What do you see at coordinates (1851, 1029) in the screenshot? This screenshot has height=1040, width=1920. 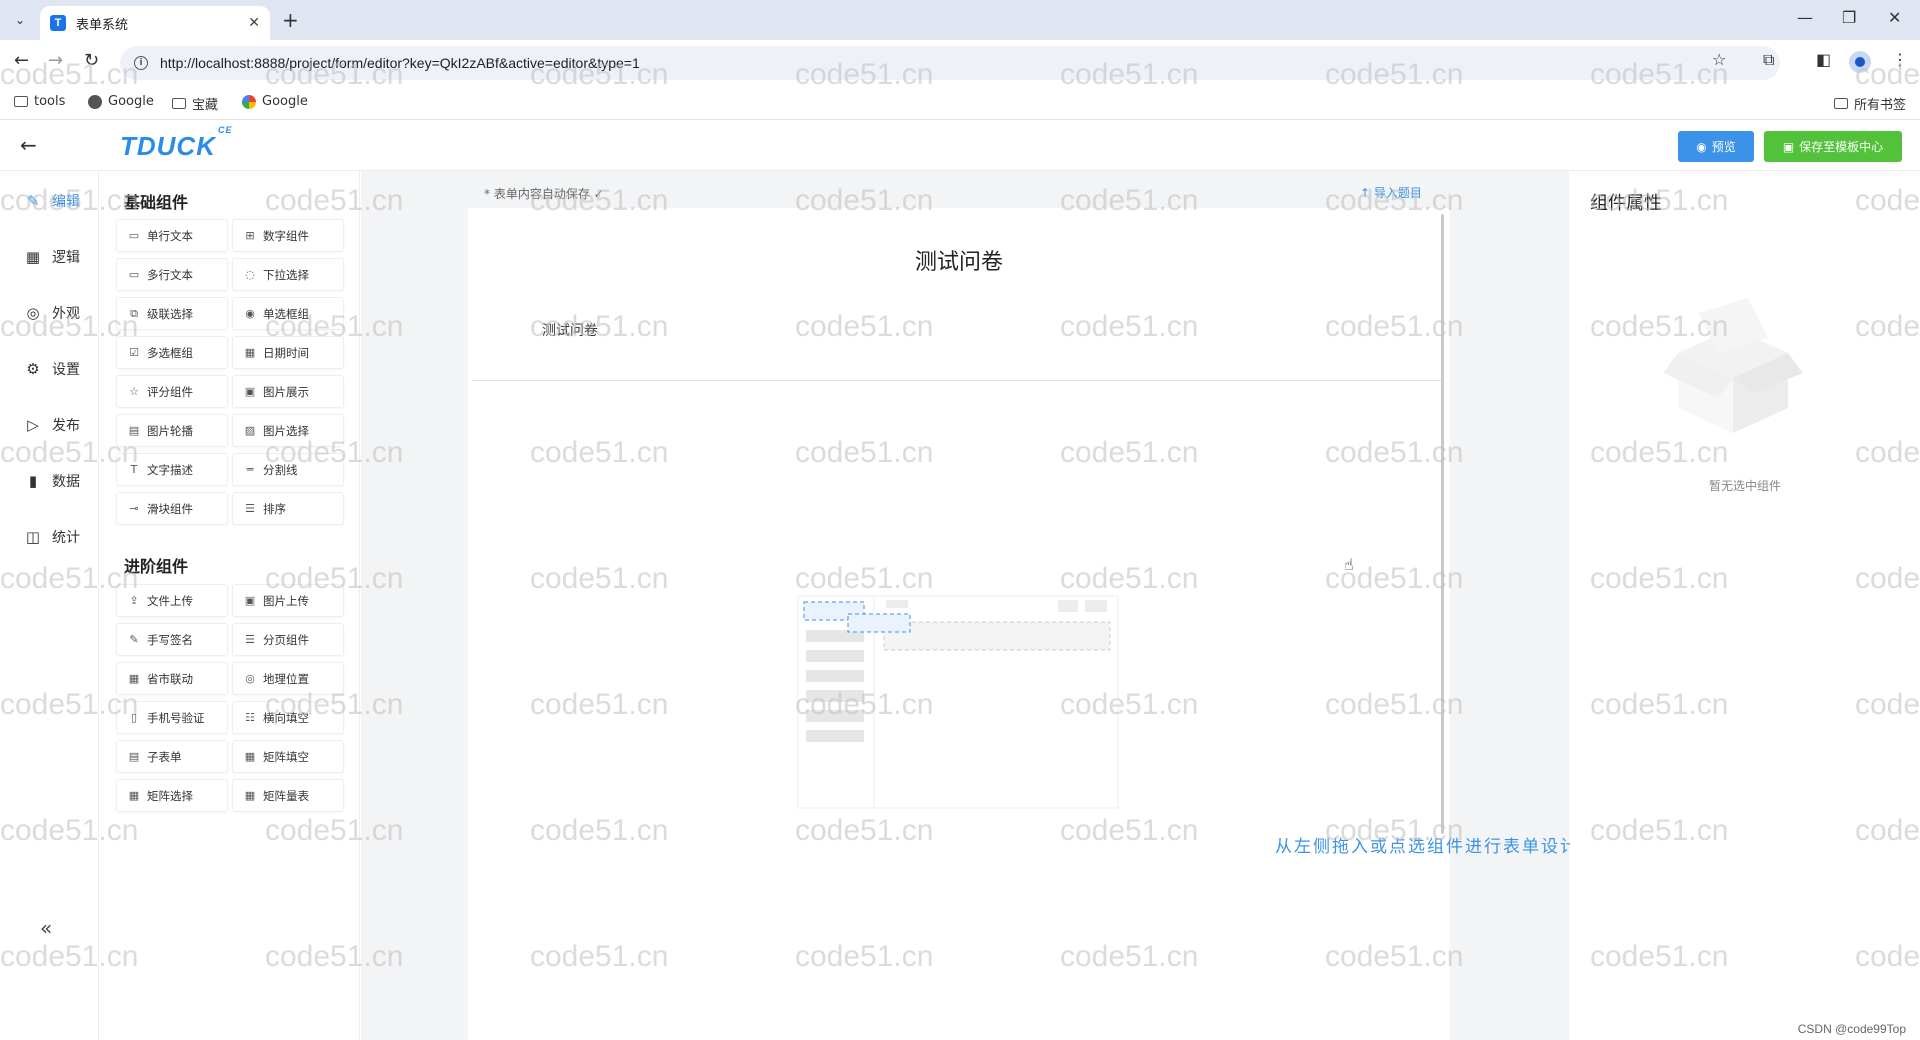 I see `credit-text: CSDN @code99Top` at bounding box center [1851, 1029].